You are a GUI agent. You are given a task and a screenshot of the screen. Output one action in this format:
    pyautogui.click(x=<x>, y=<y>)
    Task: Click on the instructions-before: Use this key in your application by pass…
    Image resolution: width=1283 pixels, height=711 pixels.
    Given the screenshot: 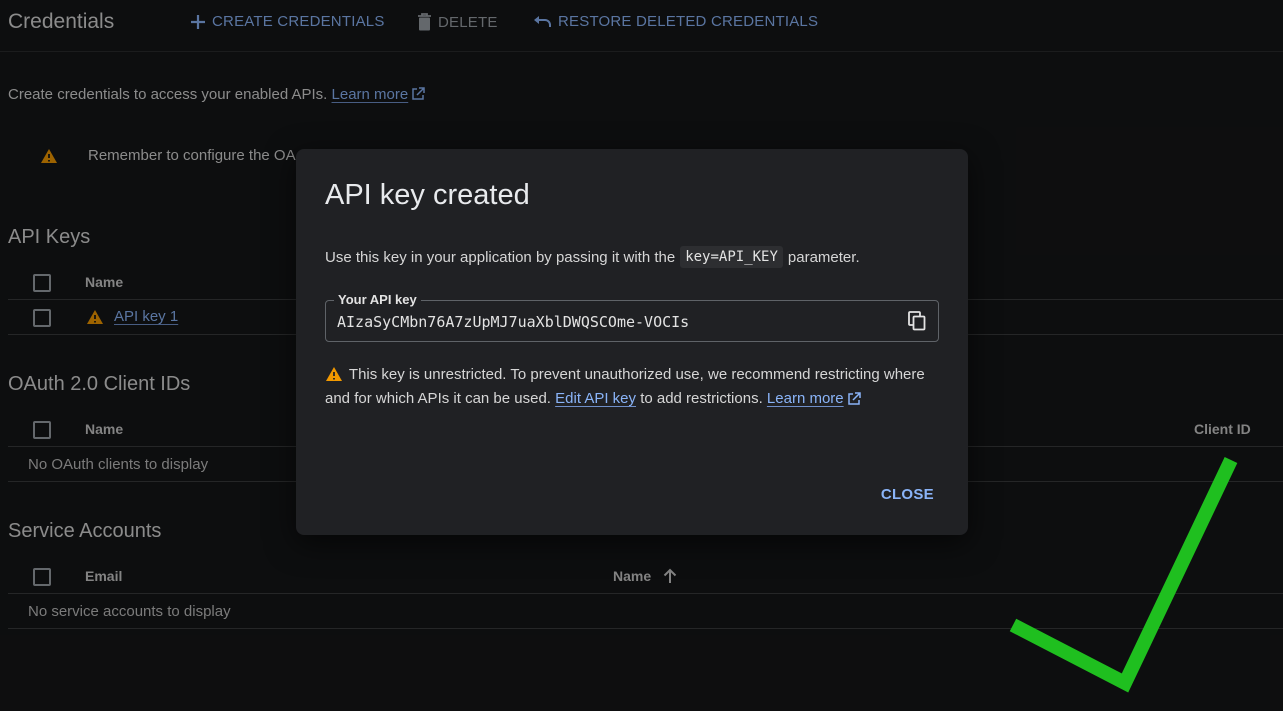 What is the action you would take?
    pyautogui.click(x=500, y=257)
    